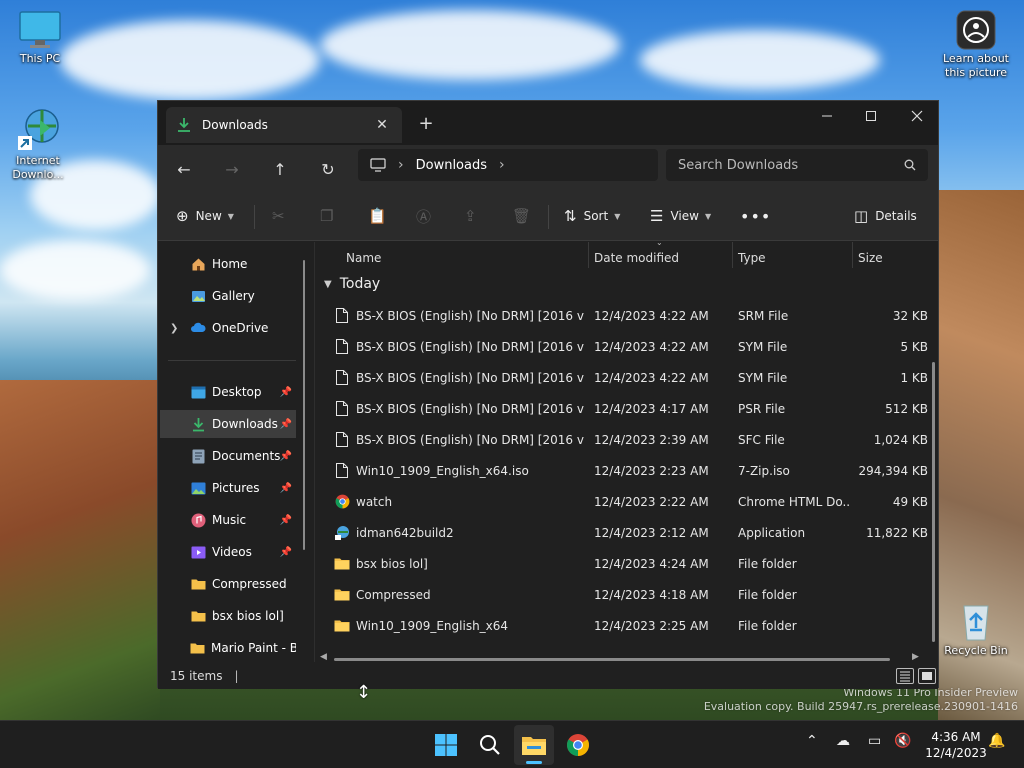 This screenshot has width=1024, height=768. Describe the element at coordinates (902, 741) in the screenshot. I see `volume-muted-icon: 🔇` at that location.